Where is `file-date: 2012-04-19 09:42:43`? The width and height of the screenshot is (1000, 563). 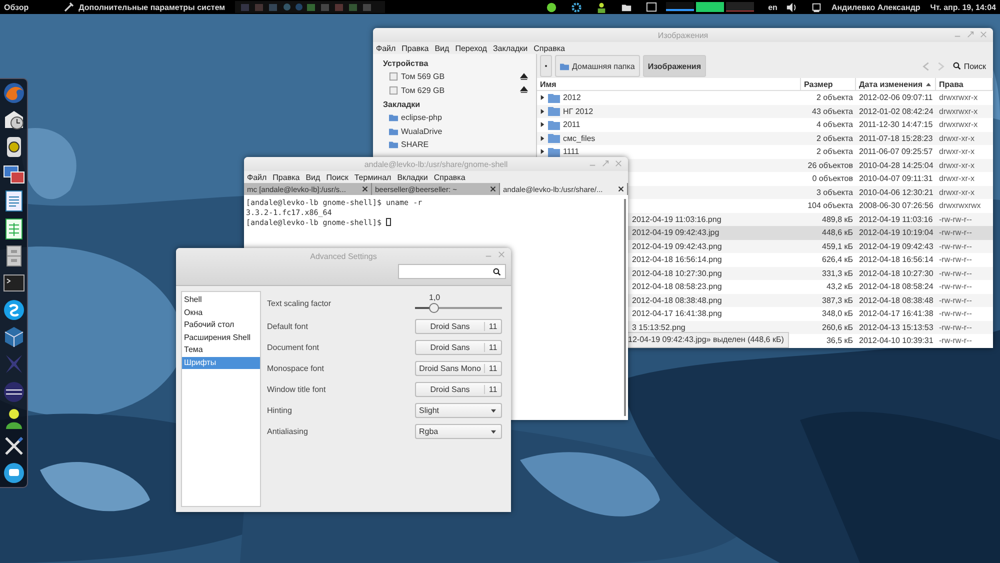 file-date: 2012-04-19 09:42:43 is located at coordinates (896, 246).